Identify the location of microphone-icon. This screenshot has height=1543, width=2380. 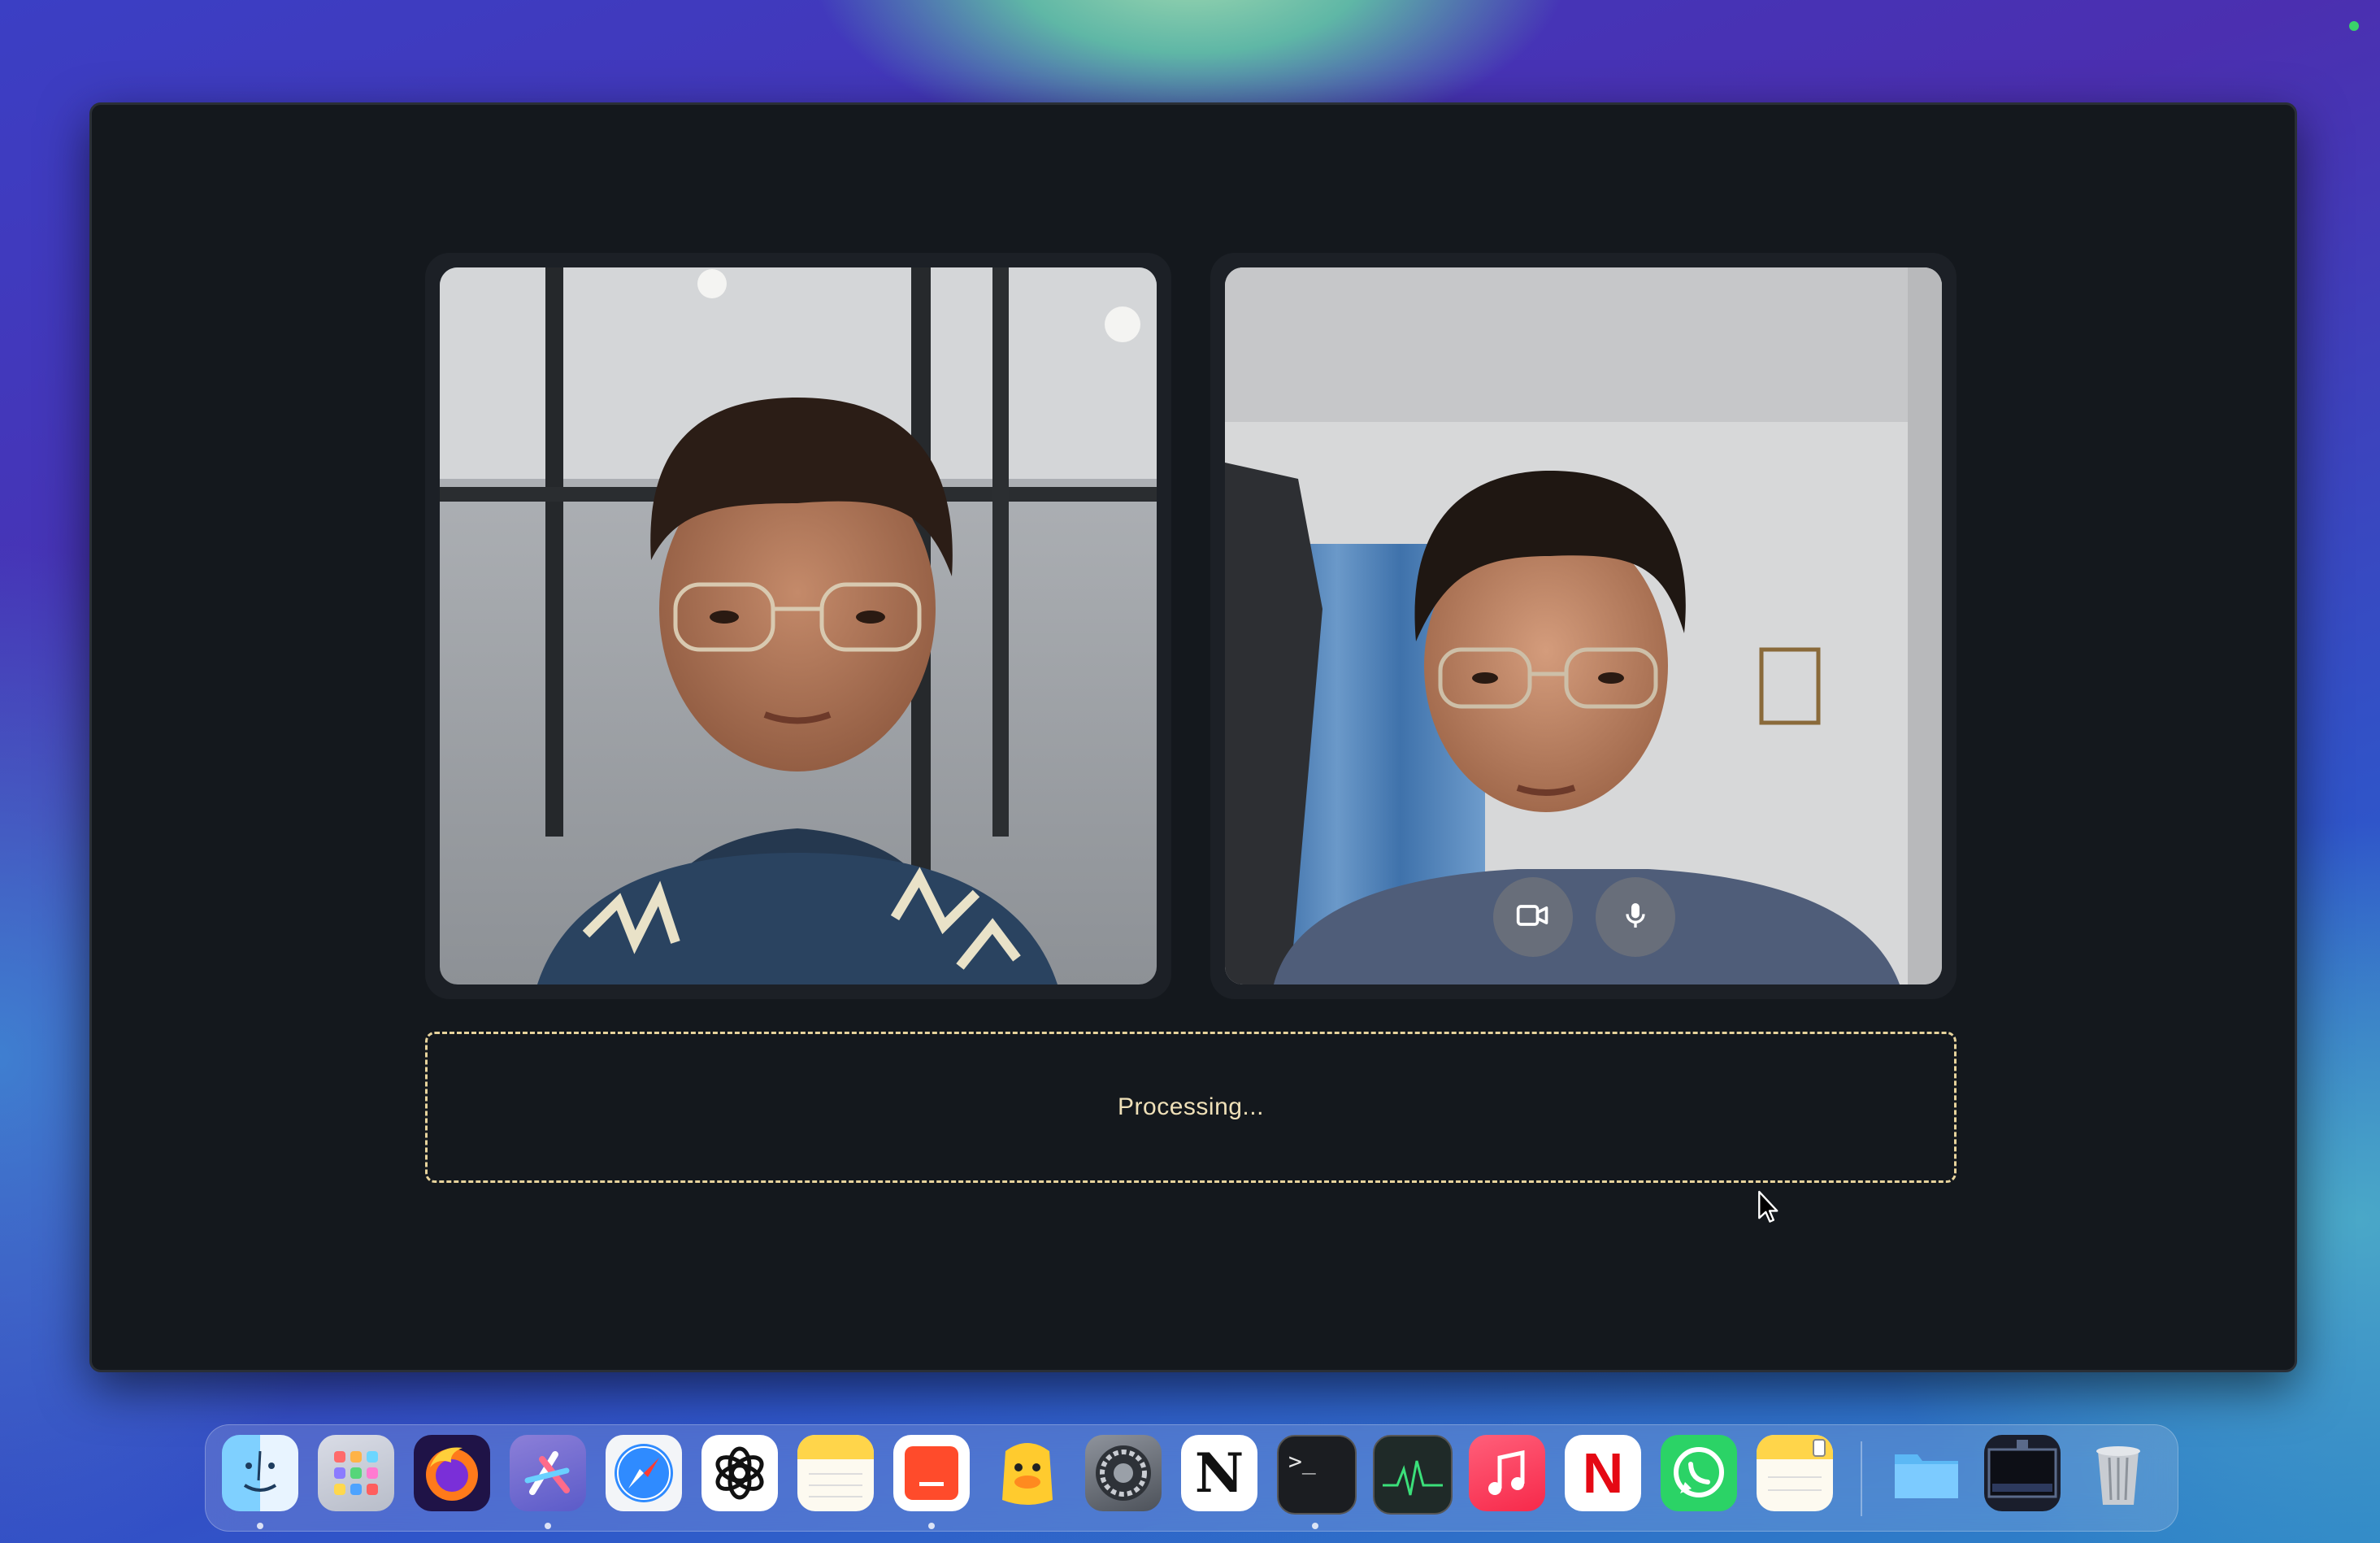
(1635, 917).